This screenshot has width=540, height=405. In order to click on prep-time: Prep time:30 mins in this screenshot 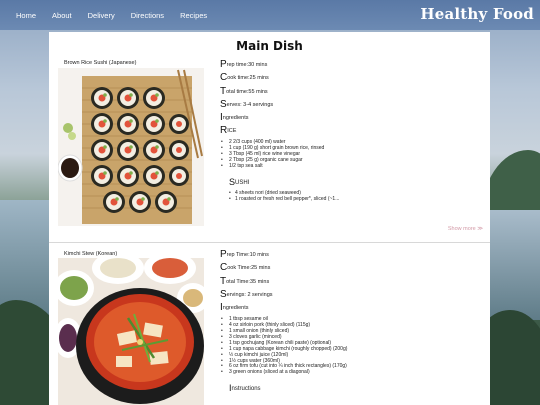, I will do `click(352, 64)`.